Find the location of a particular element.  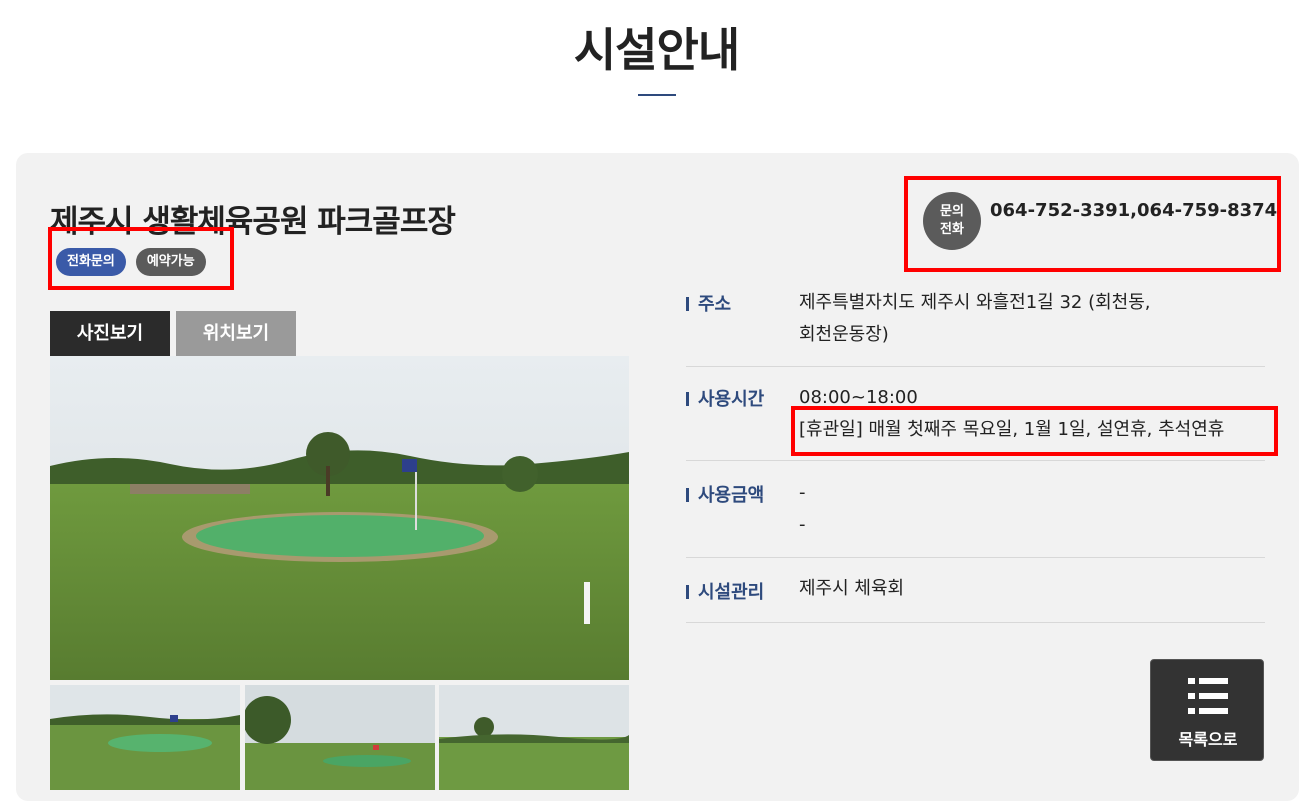

list-icon is located at coordinates (1208, 696).